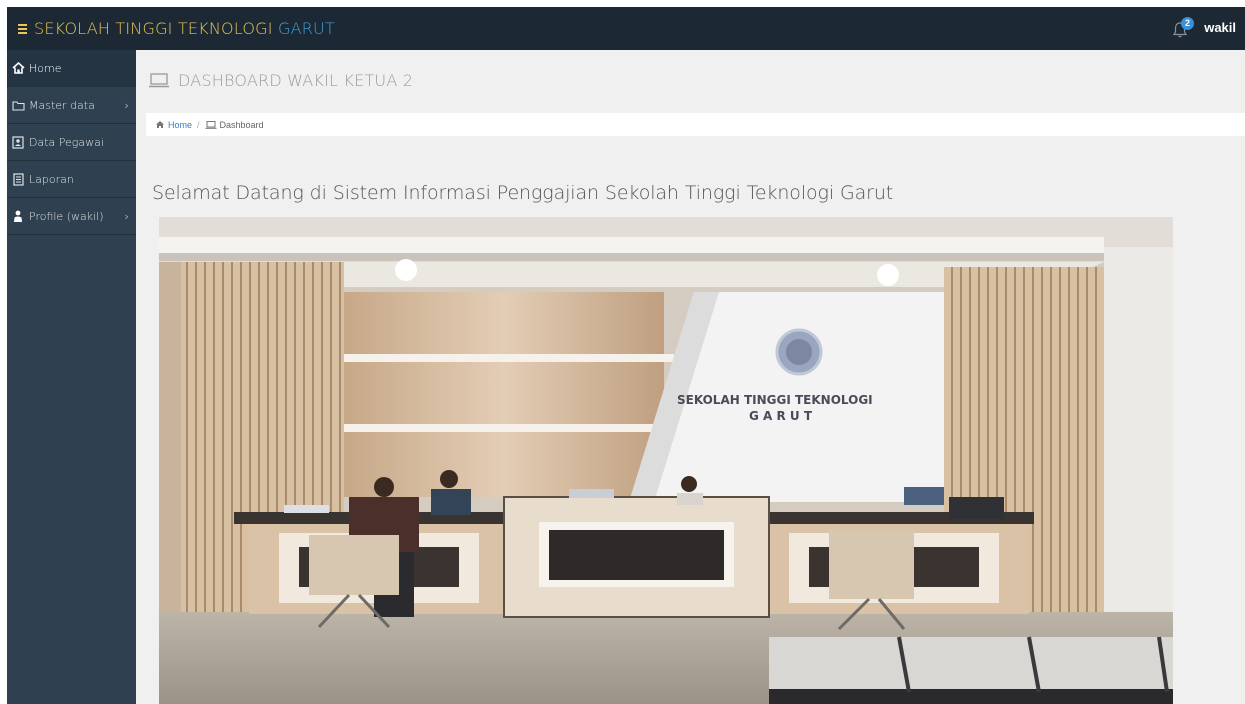 The width and height of the screenshot is (1245, 704). I want to click on page-header: DASHBOARD WAKIL KETUA 2, so click(280, 80).